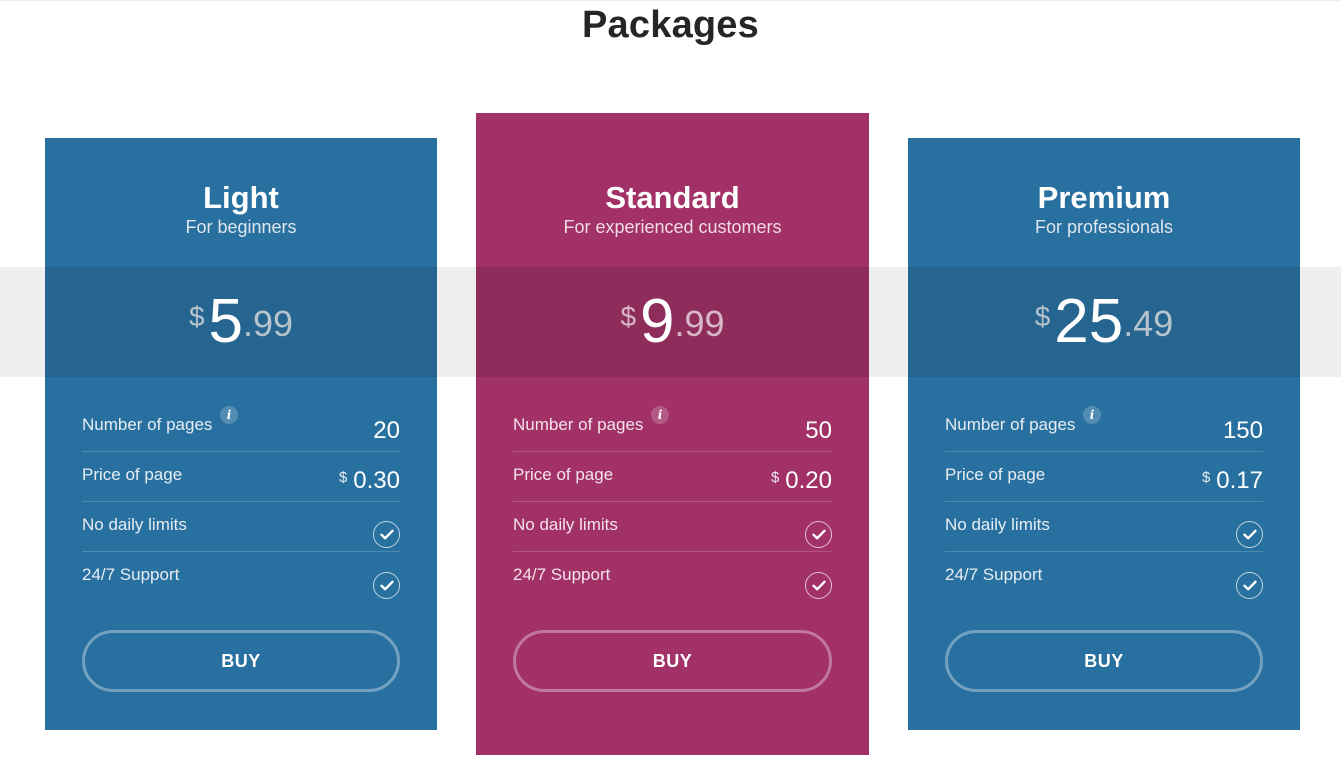 The width and height of the screenshot is (1341, 760). I want to click on price-display: $ 9 .99, so click(672, 322).